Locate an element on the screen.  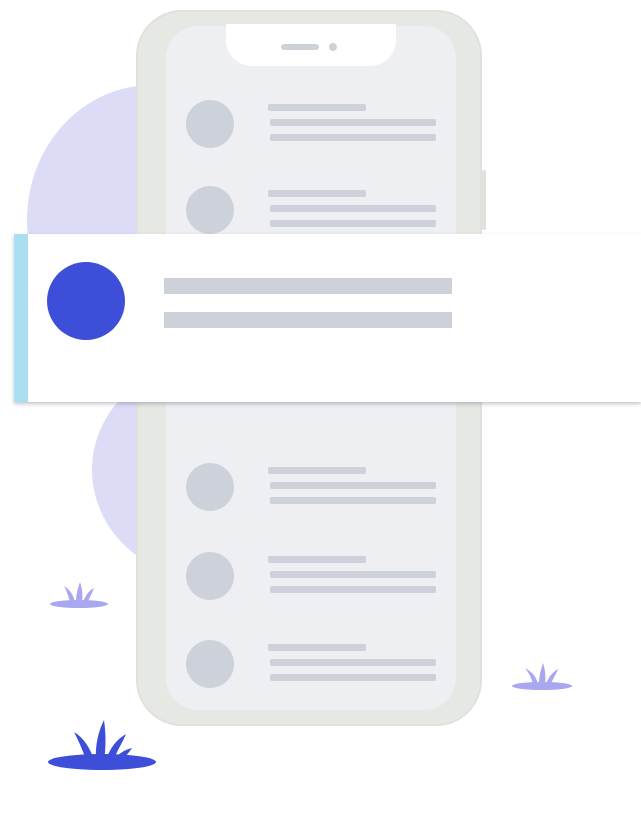
plant-light-left-icon is located at coordinates (79, 595).